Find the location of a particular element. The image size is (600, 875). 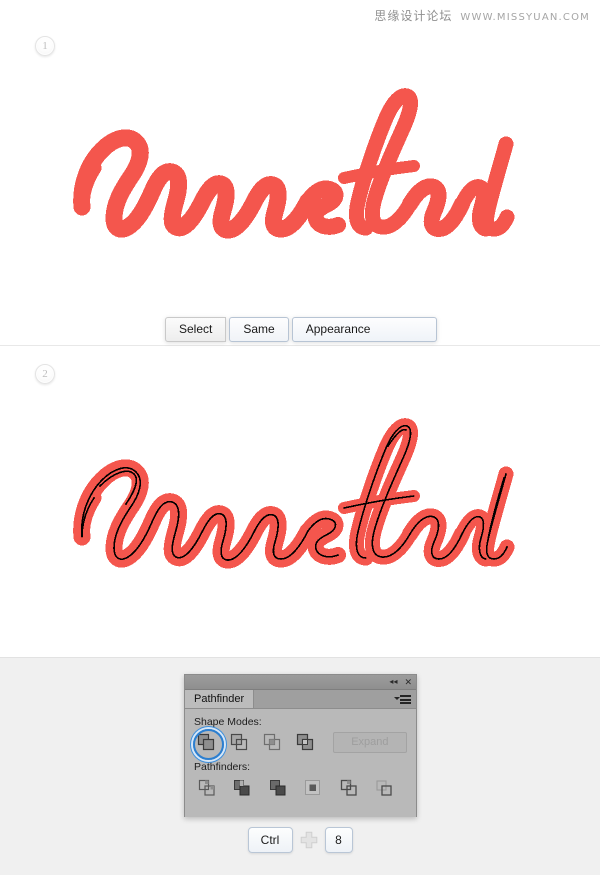

plus-icon is located at coordinates (309, 840).